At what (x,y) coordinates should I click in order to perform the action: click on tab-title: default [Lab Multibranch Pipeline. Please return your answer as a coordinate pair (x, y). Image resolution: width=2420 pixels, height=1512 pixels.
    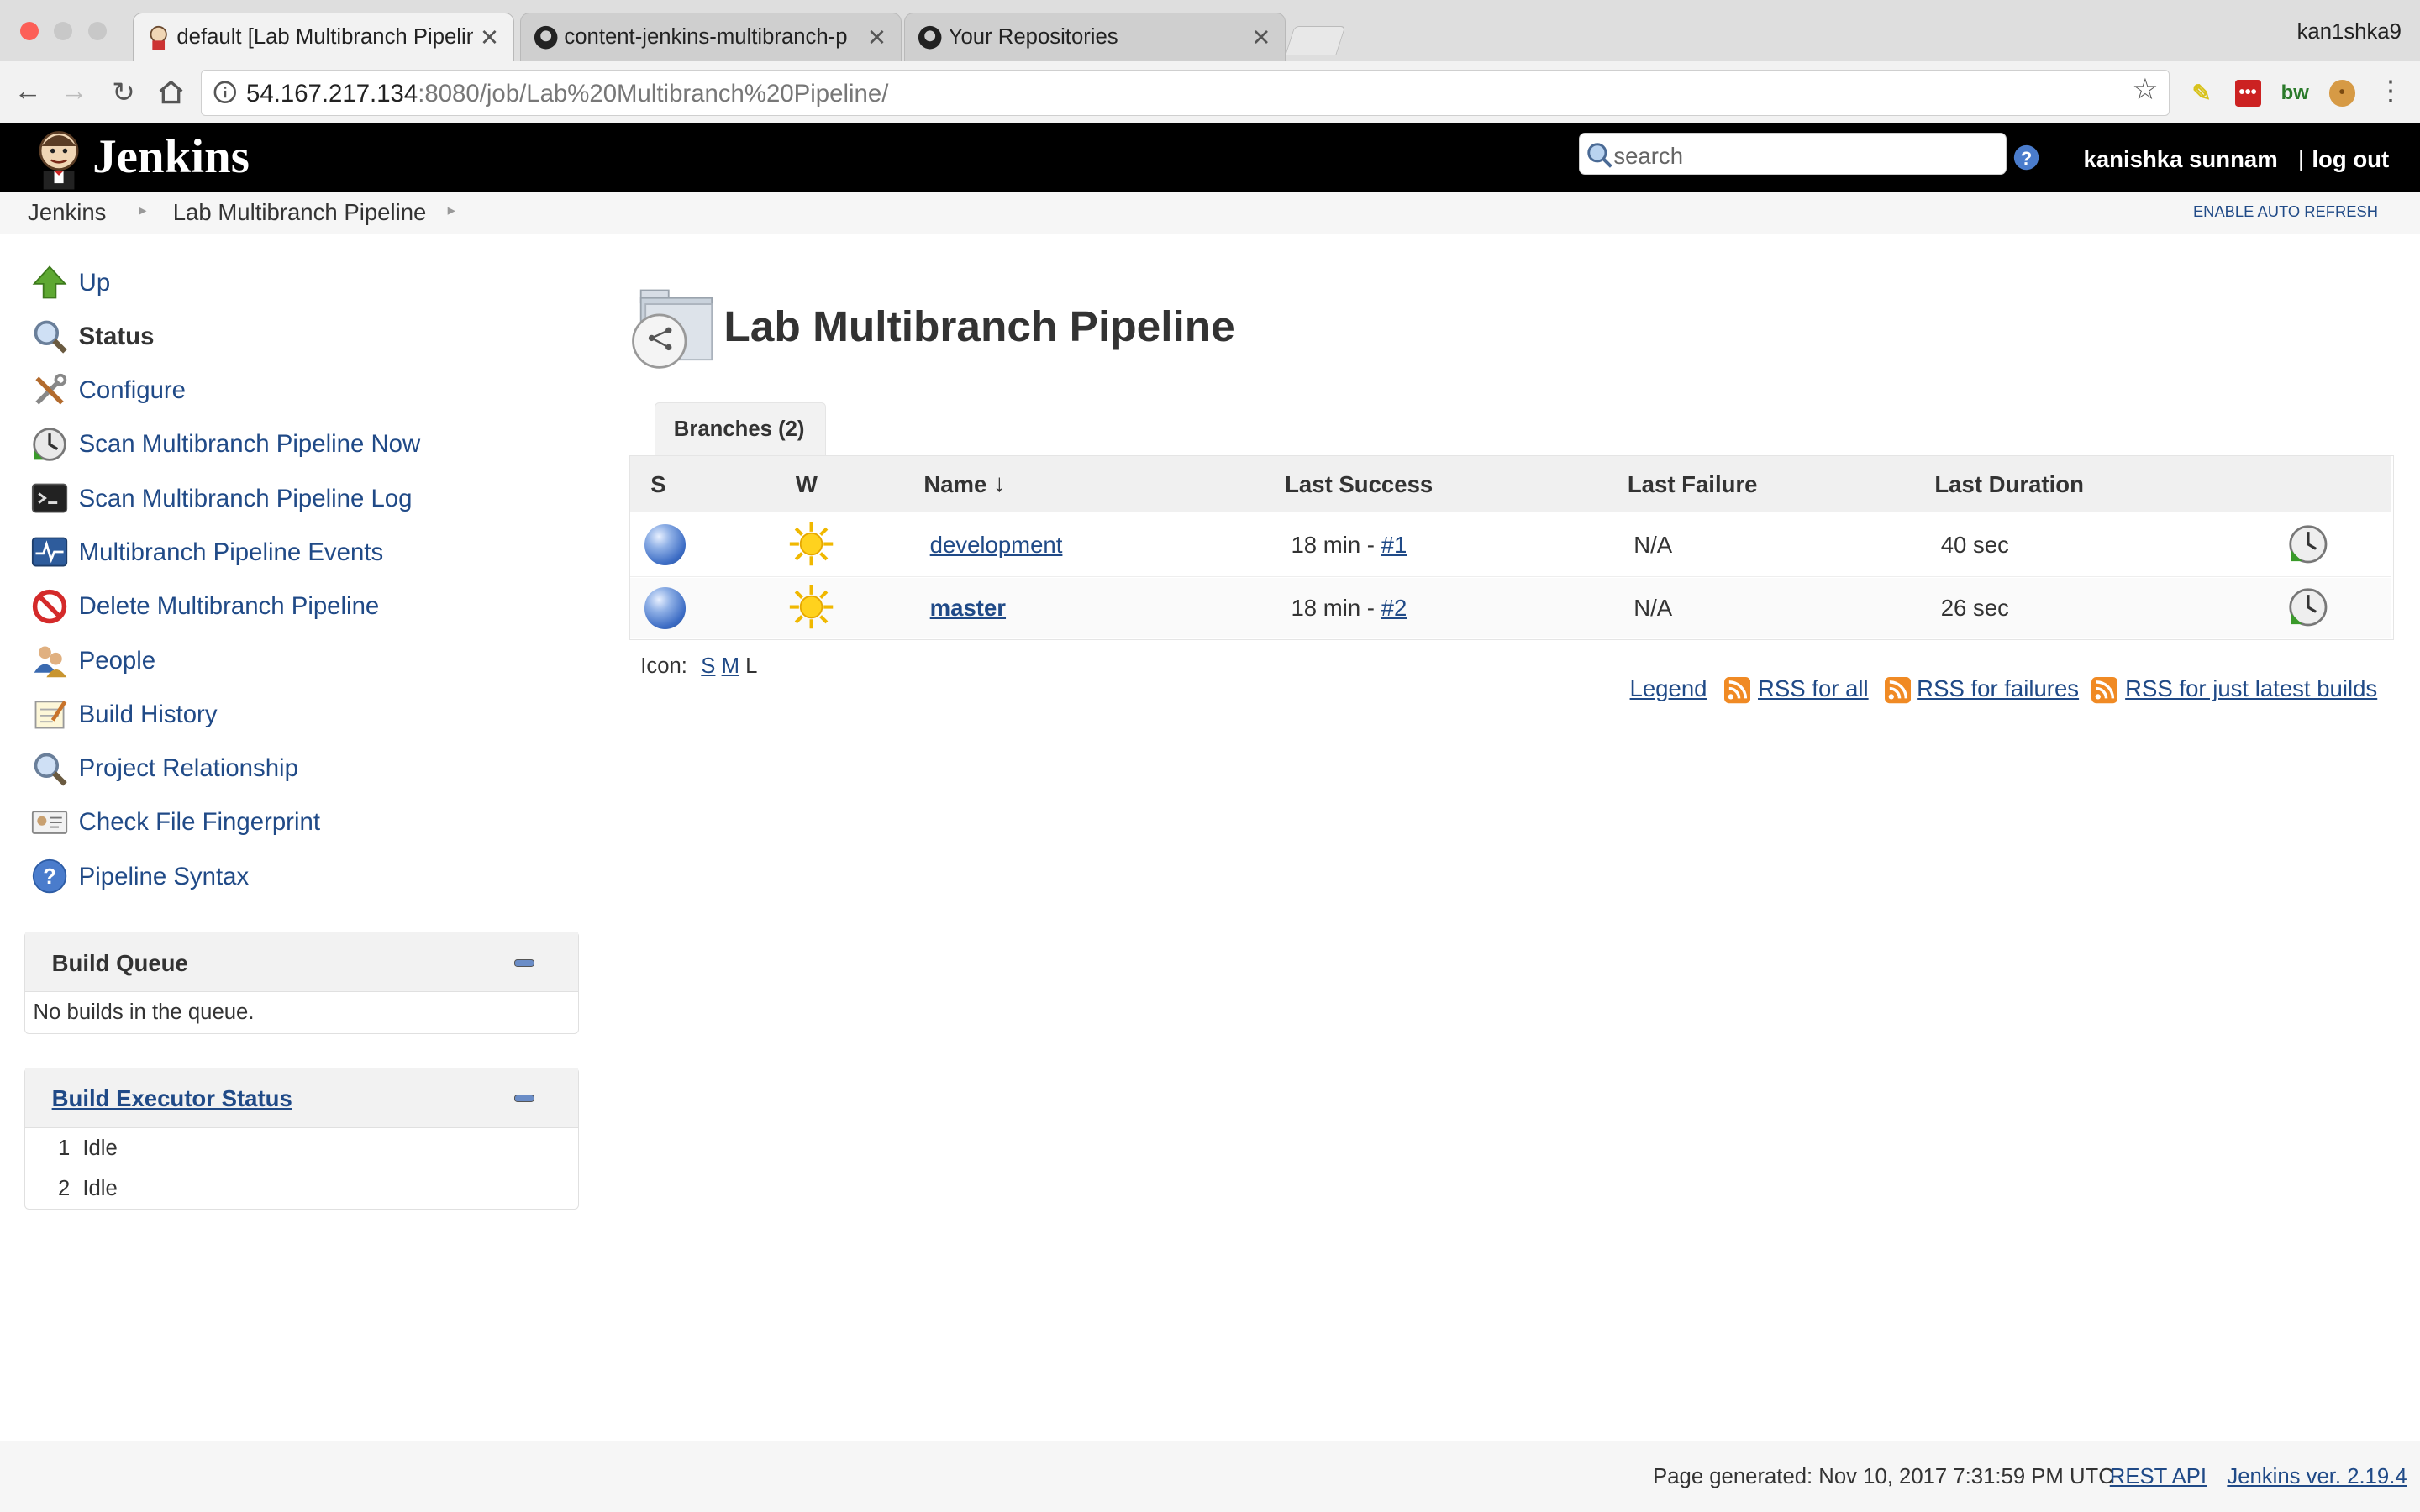
    Looking at the image, I should click on (324, 37).